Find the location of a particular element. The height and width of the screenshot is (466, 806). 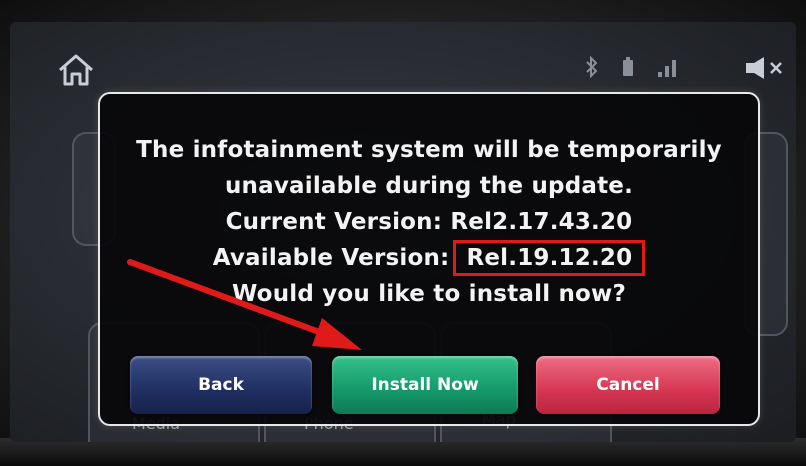

cancel-button-label: Cancel is located at coordinates (628, 385).